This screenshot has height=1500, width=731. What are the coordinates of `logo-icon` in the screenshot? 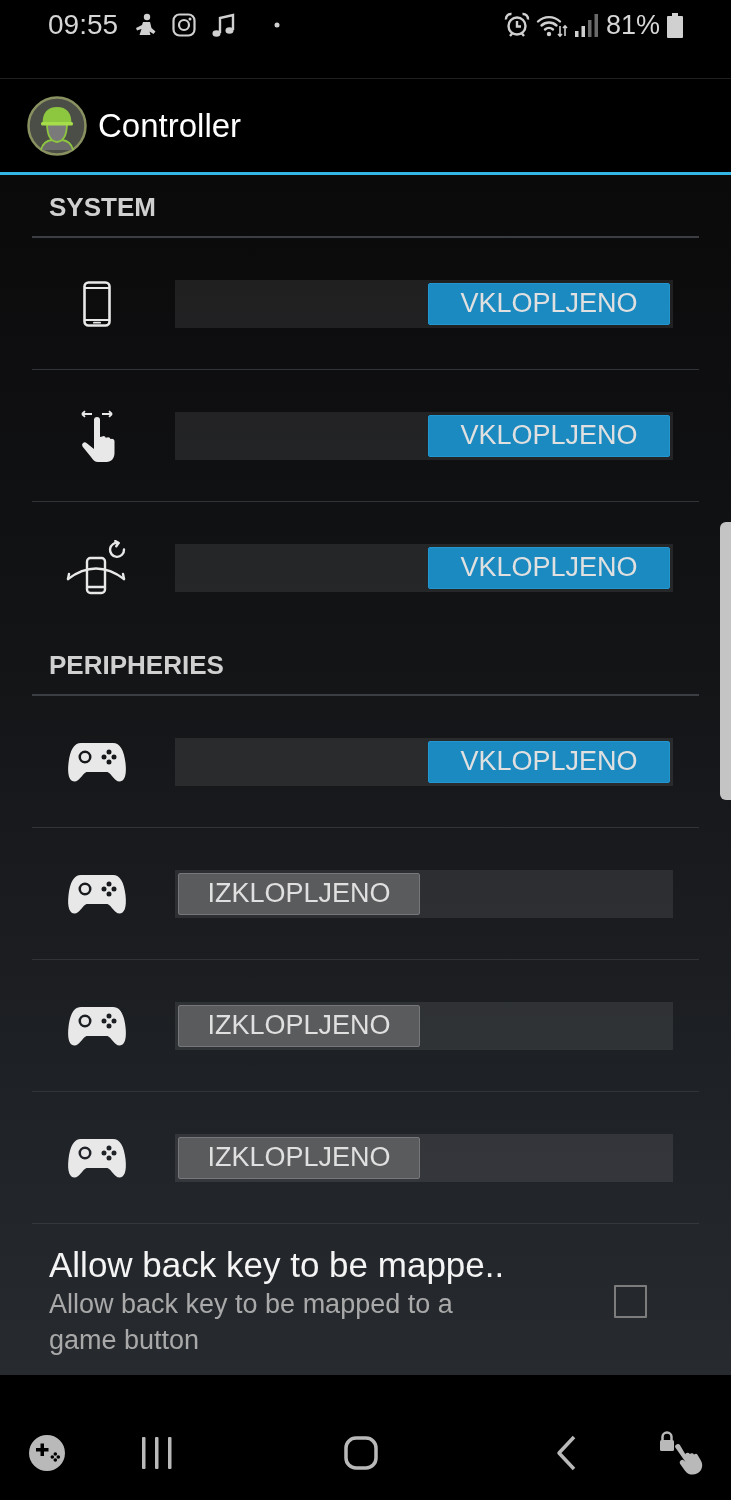 It's located at (57, 125).